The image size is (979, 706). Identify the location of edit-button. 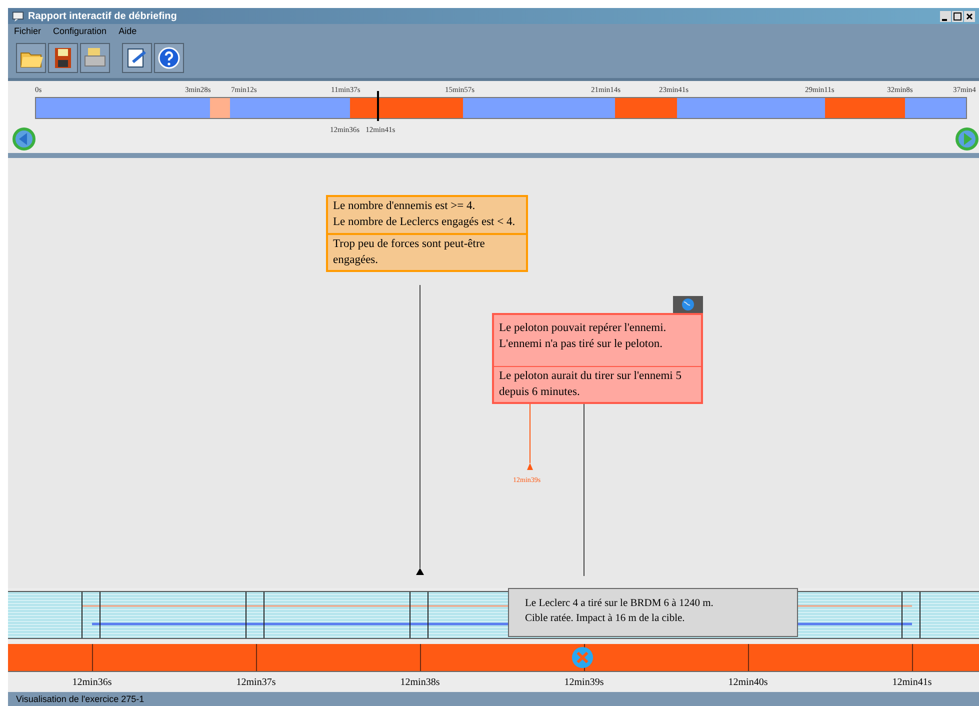
(137, 58).